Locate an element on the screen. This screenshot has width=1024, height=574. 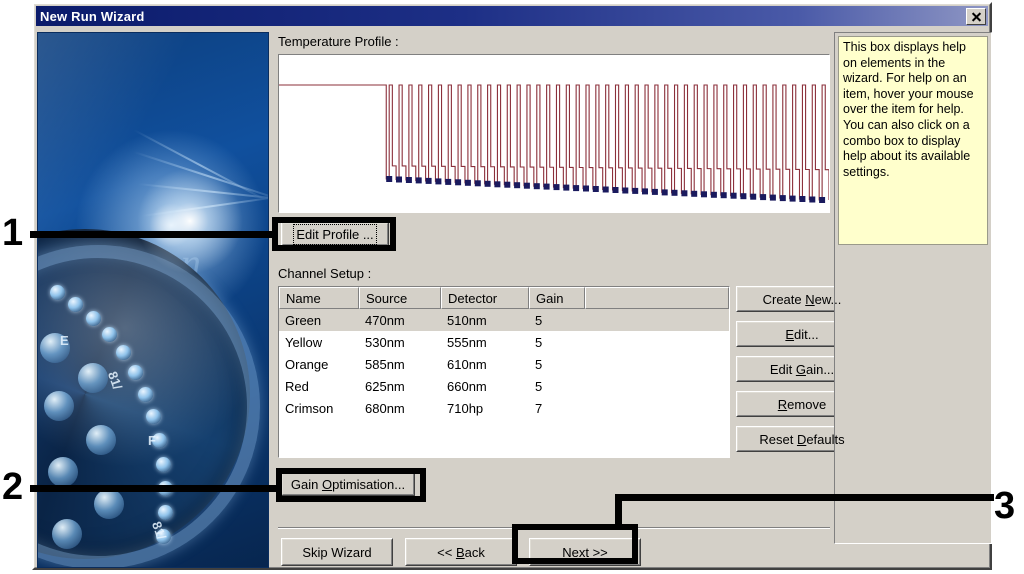
cell-source: 585nm is located at coordinates (385, 364).